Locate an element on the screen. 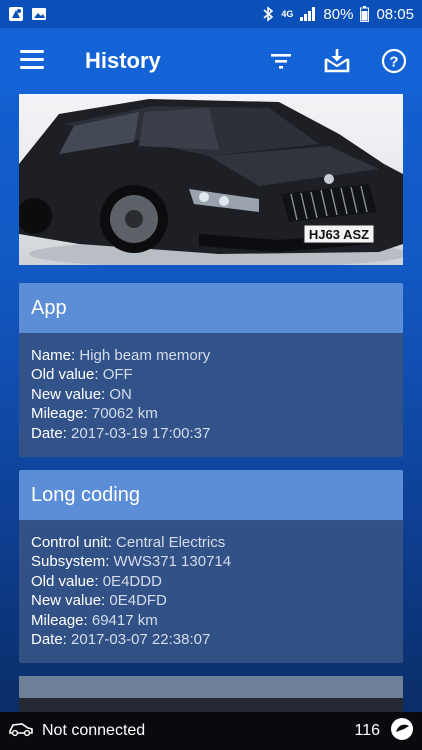  app-bar: History ? is located at coordinates (211, 61).